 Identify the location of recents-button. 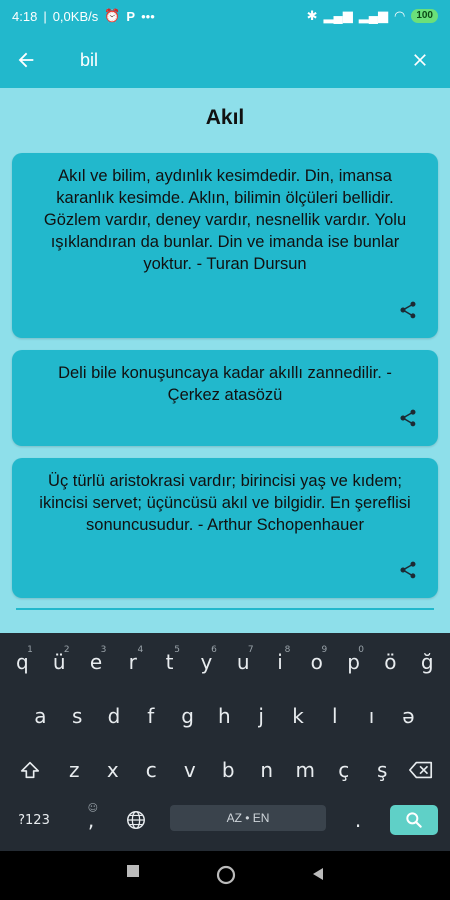
(133, 873).